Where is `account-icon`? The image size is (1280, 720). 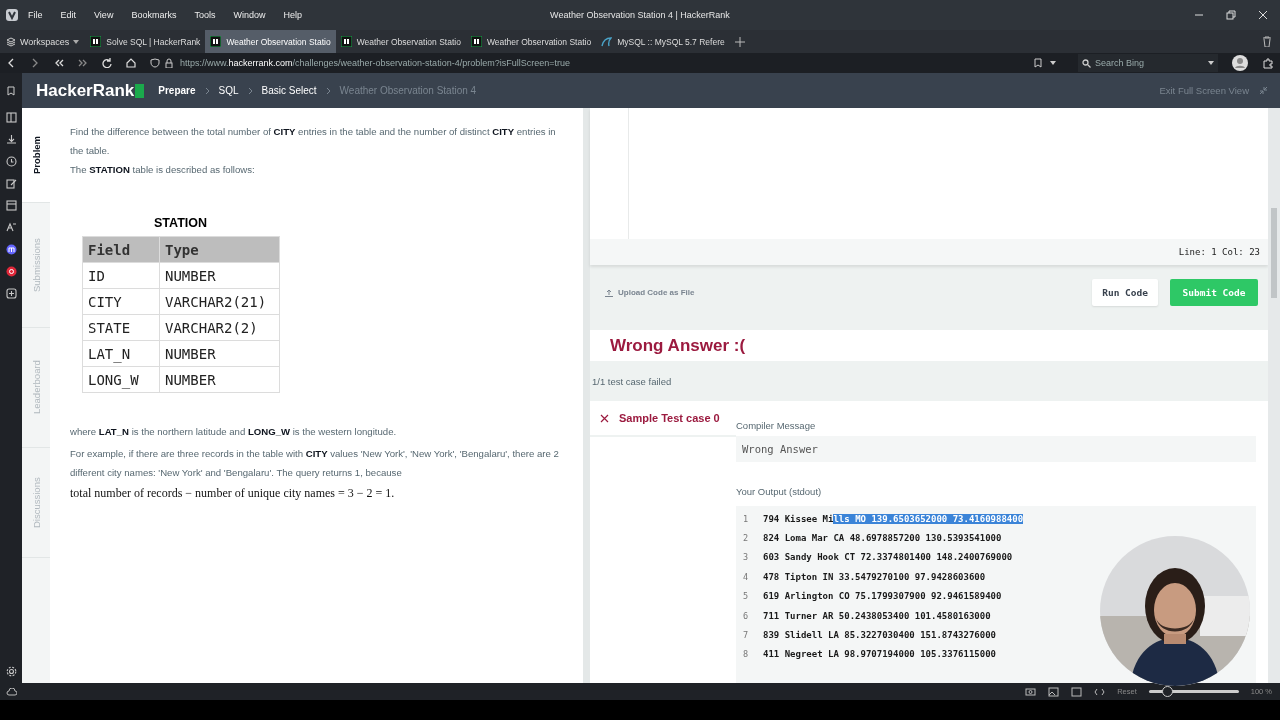 account-icon is located at coordinates (1240, 63).